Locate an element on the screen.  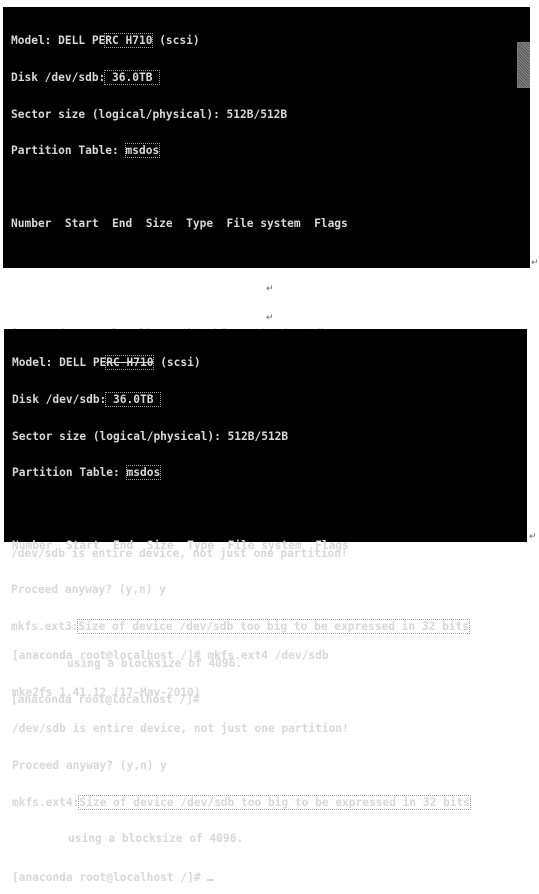
error-continuation: using a blocksize of 4096. is located at coordinates (156, 839).